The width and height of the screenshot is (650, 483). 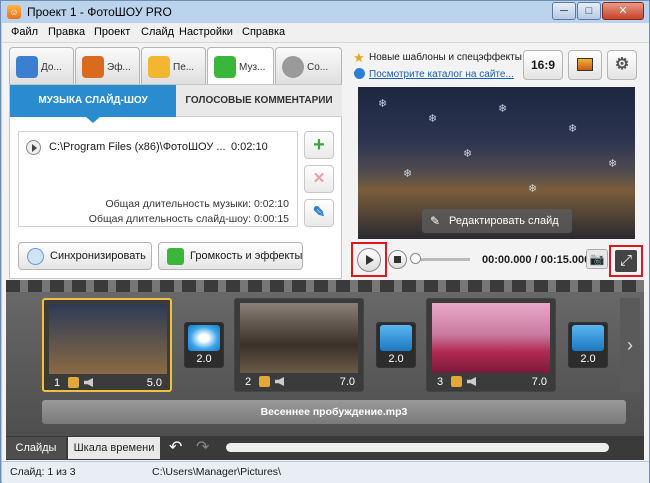 What do you see at coordinates (543, 65) in the screenshot?
I see `aspect-ratio-button: 16:9` at bounding box center [543, 65].